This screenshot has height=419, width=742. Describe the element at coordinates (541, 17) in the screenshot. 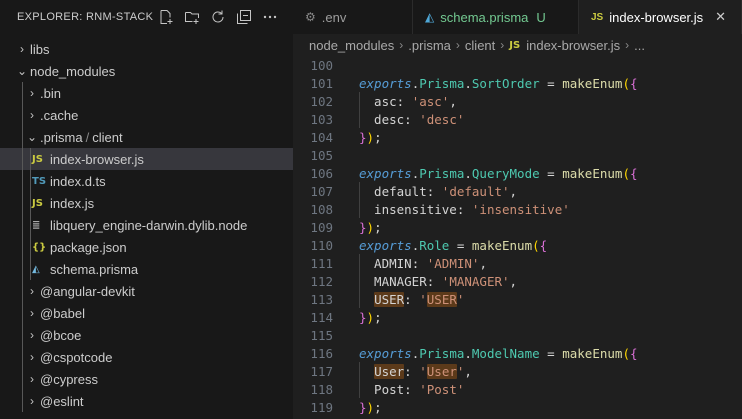

I see `untracked-badge: U` at that location.